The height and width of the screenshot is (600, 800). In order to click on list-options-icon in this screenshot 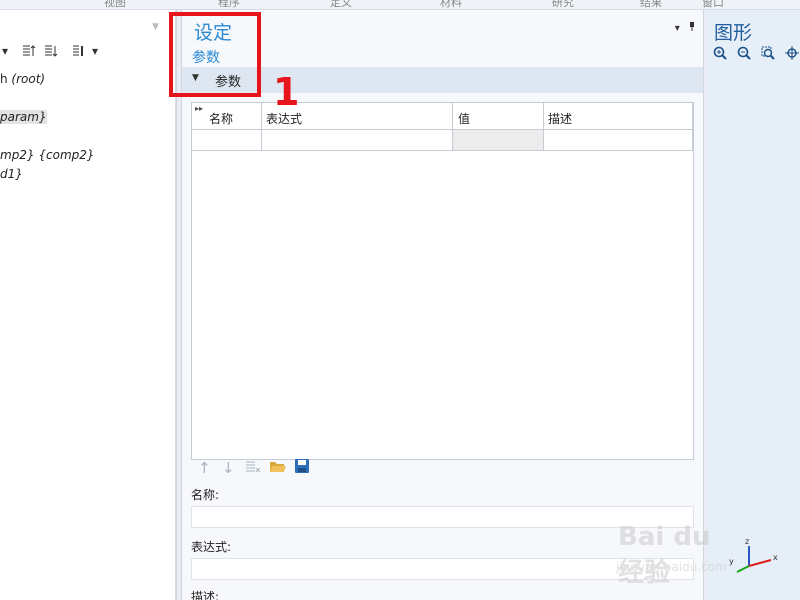, I will do `click(78, 52)`.